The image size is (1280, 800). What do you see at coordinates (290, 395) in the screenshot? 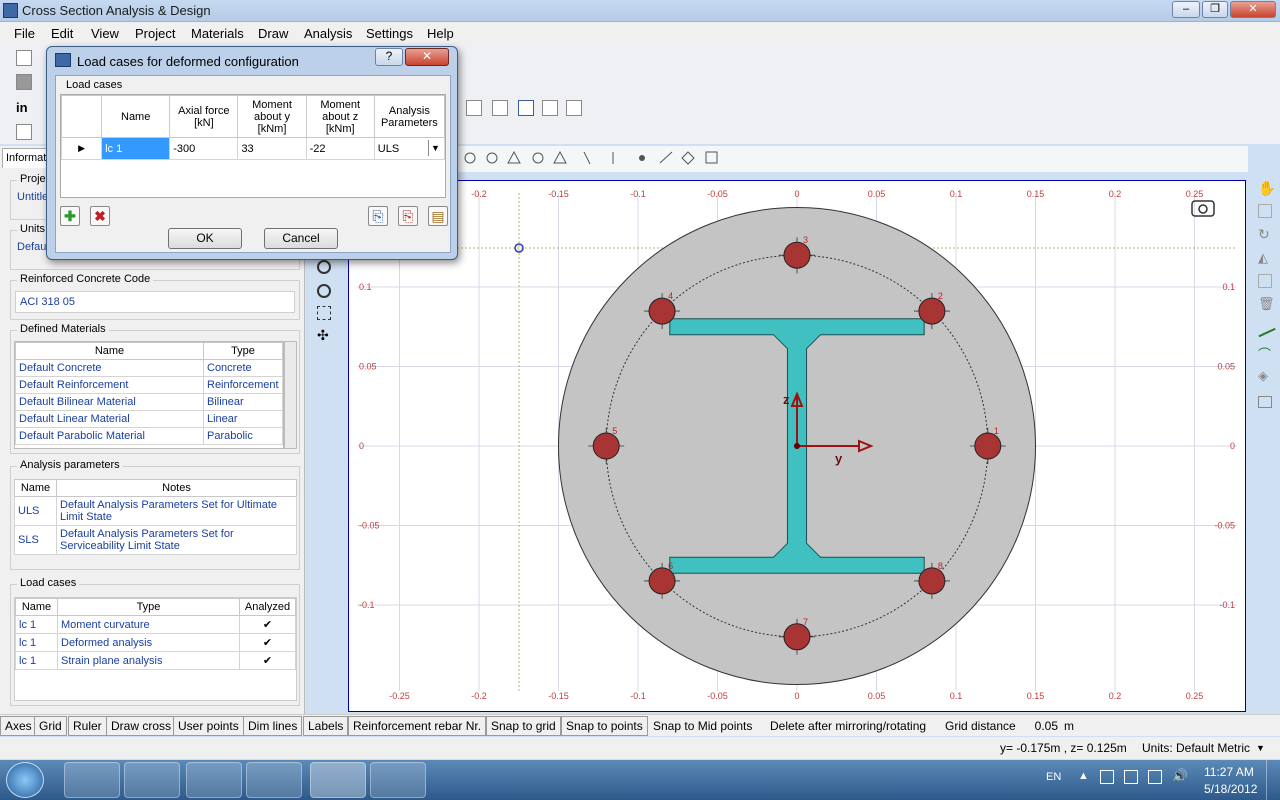
I see `materials-scrollbar` at bounding box center [290, 395].